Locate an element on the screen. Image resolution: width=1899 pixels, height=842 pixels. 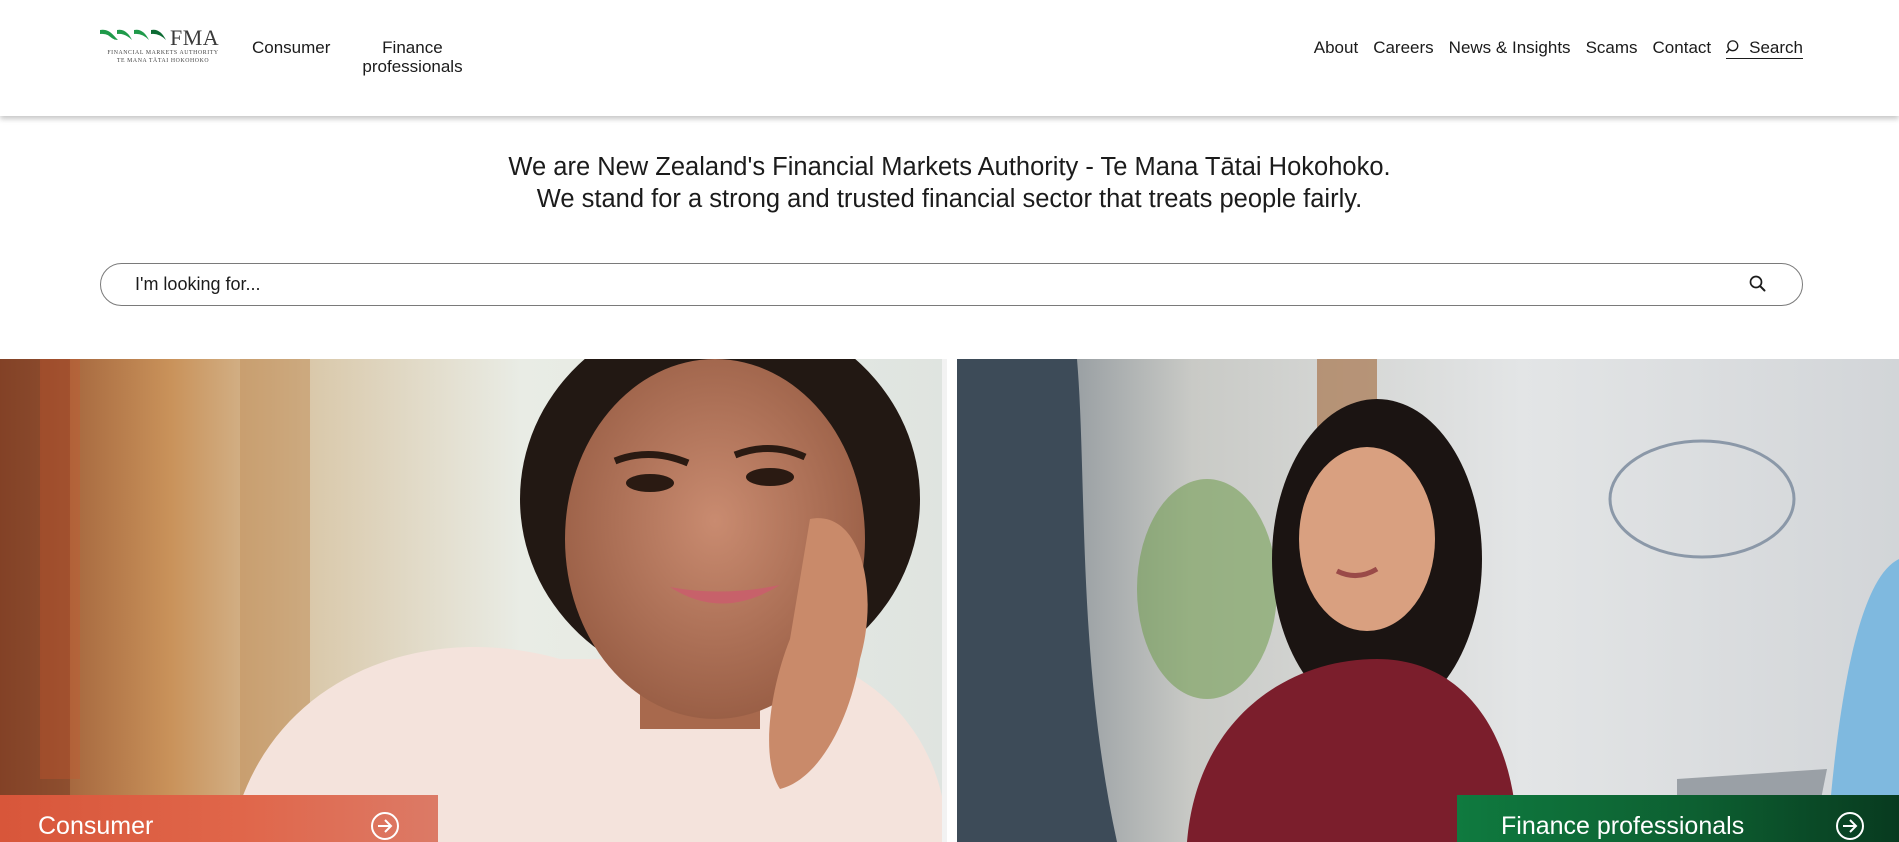
nav-scams: Scams is located at coordinates (1612, 47).